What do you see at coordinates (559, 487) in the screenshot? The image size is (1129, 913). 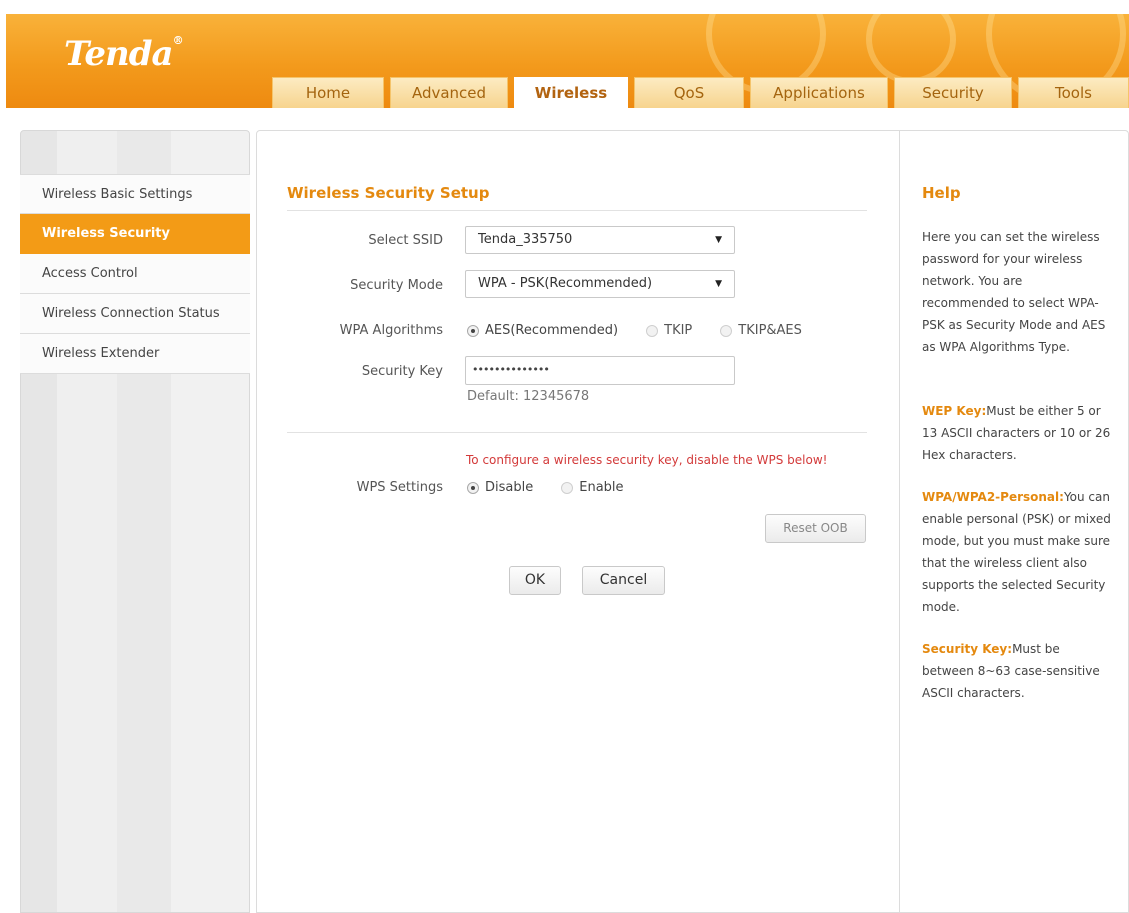 I see `wps-settings-group: Disable Enable` at bounding box center [559, 487].